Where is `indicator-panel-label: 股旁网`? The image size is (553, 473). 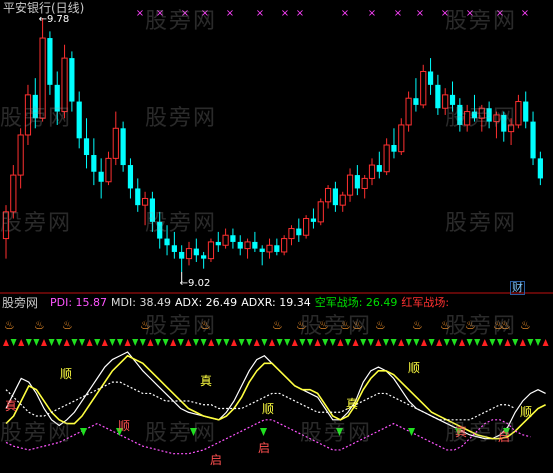 indicator-panel-label: 股旁网 is located at coordinates (20, 303).